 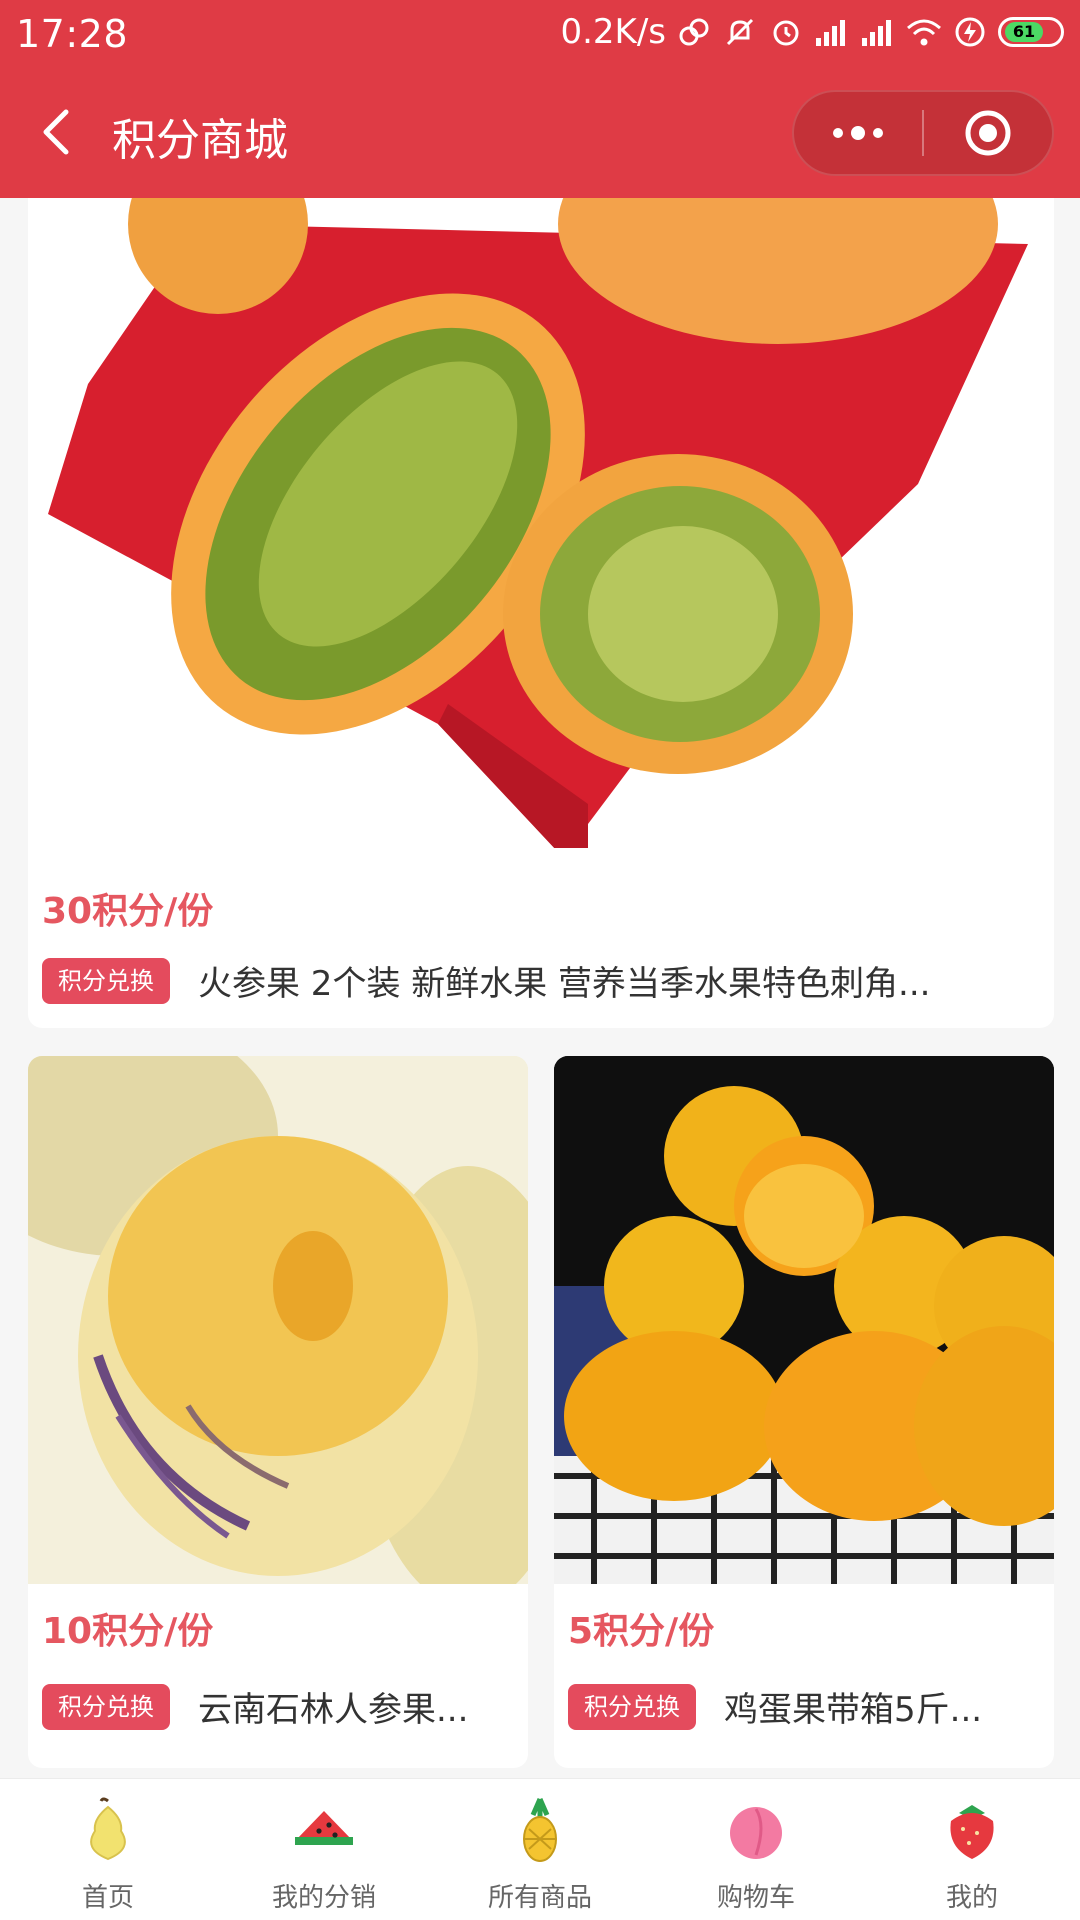 I want to click on pineapple-icon, so click(x=540, y=1829).